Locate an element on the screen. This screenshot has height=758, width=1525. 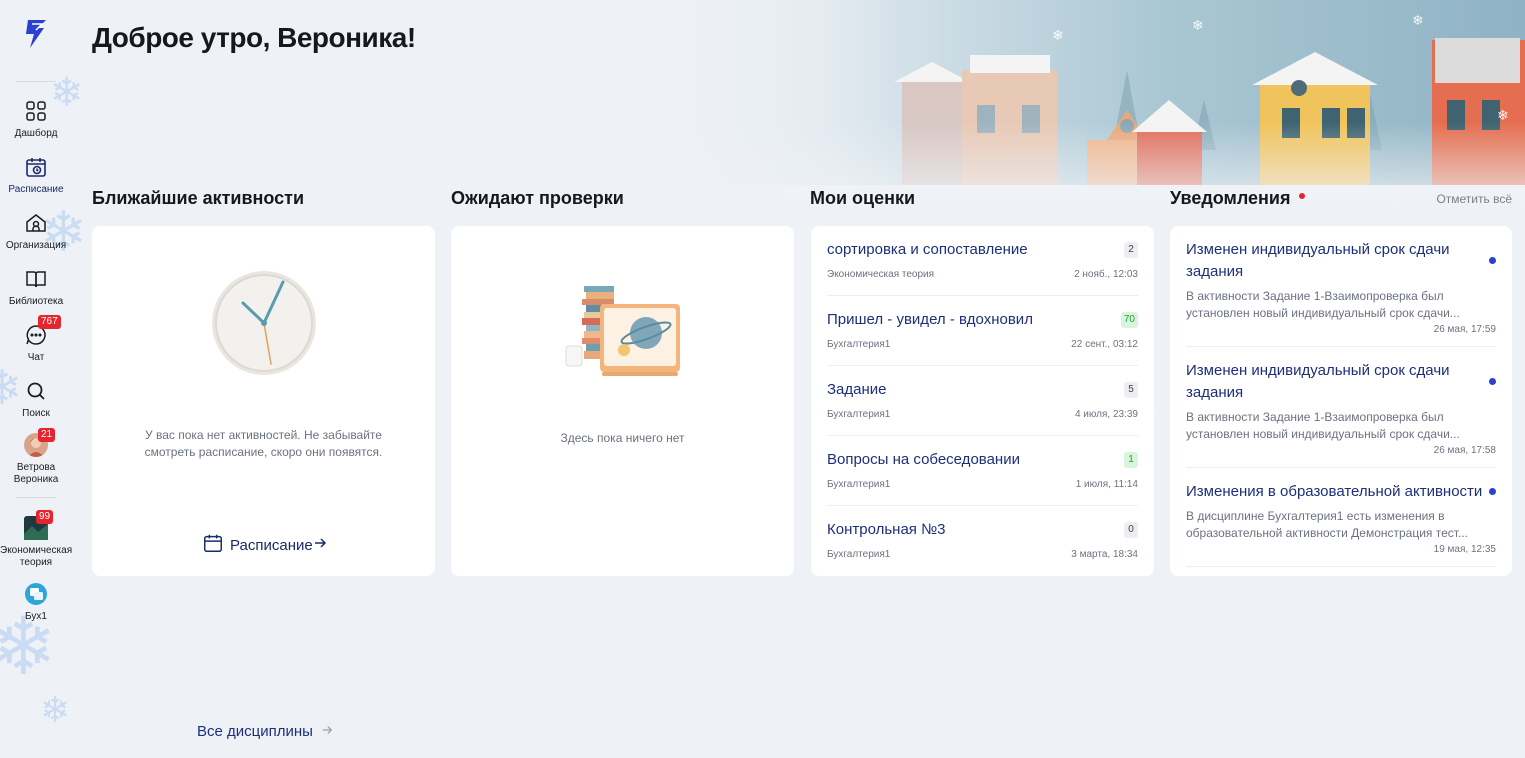
notification-time: 26 мая, 17:58 is located at coordinates (1464, 450).